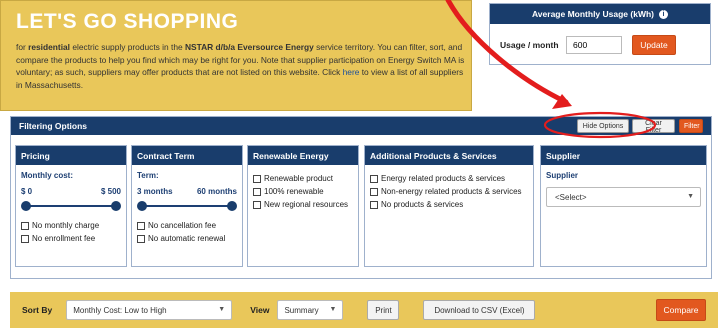  Describe the element at coordinates (187, 238) in the screenshot. I see `no-automatic-renewal-checkbox: No automatic renewal` at that location.